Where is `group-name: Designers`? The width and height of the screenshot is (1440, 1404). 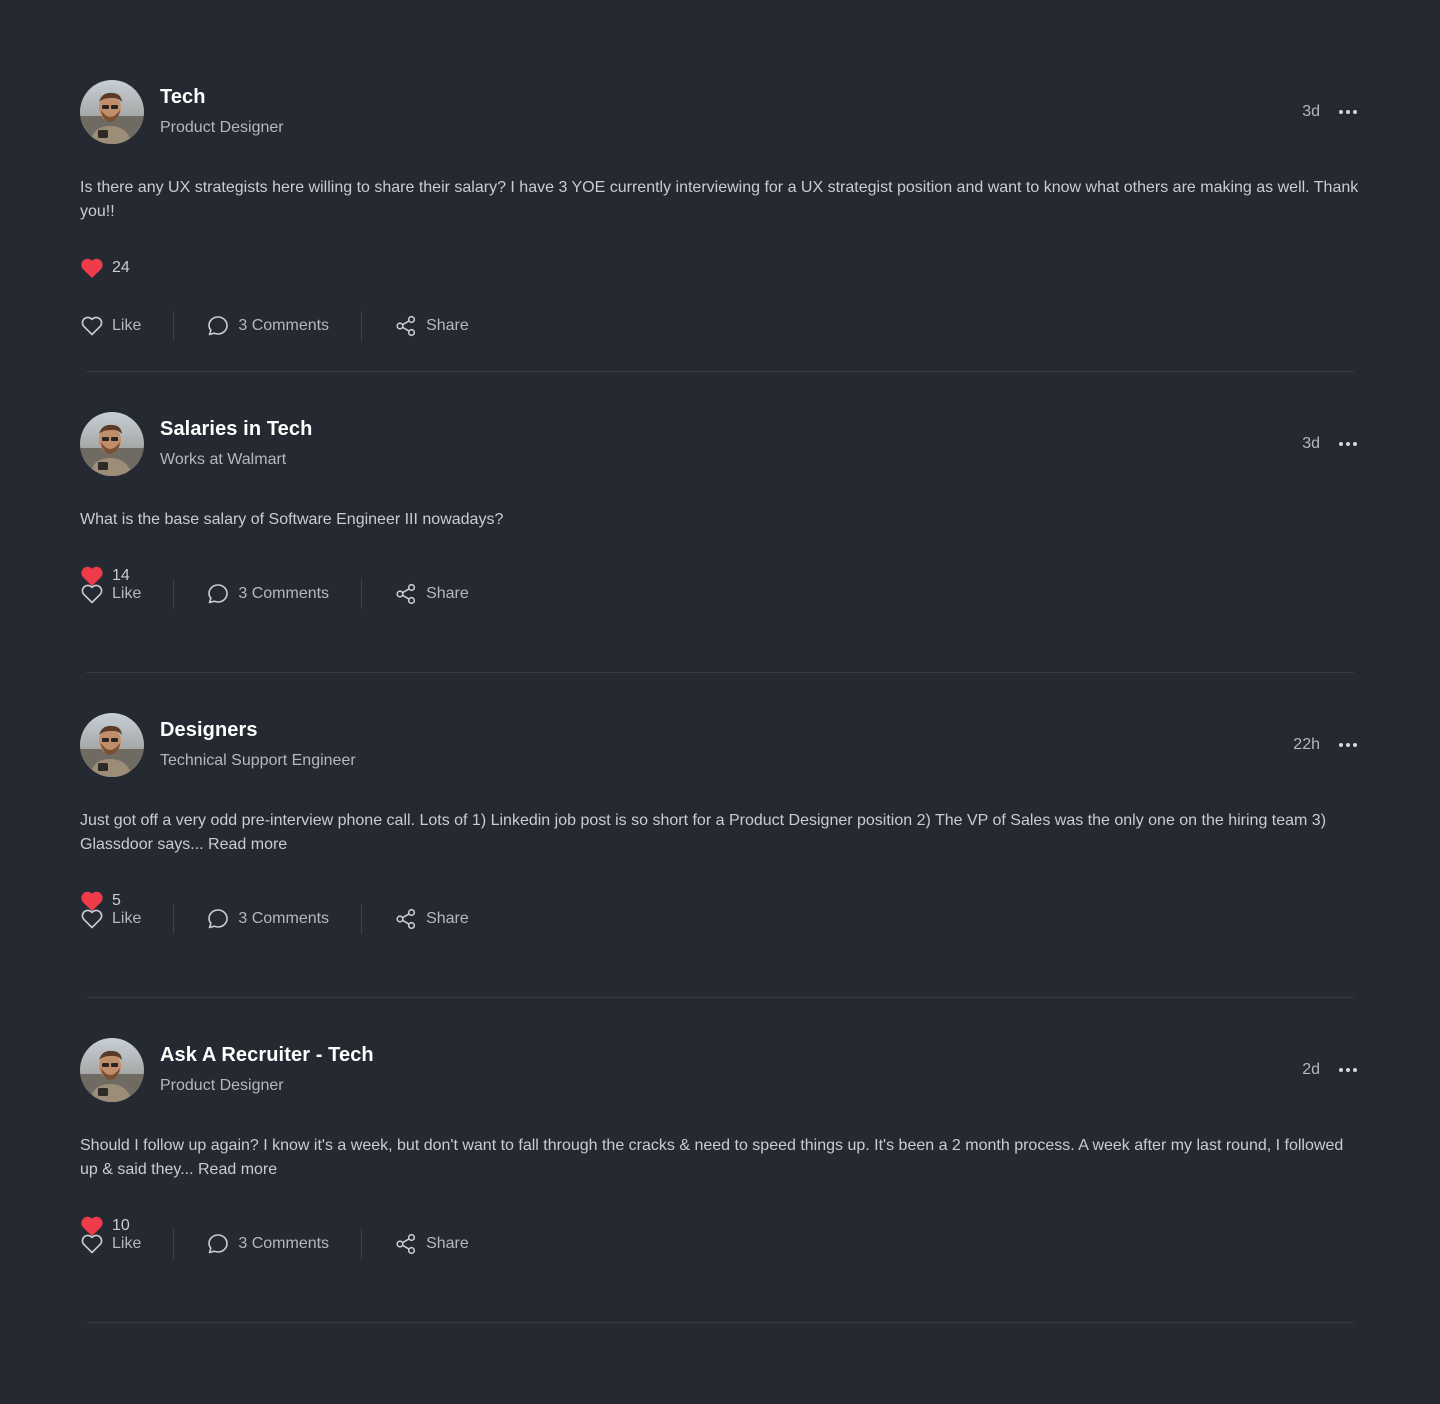
group-name: Designers is located at coordinates (209, 730).